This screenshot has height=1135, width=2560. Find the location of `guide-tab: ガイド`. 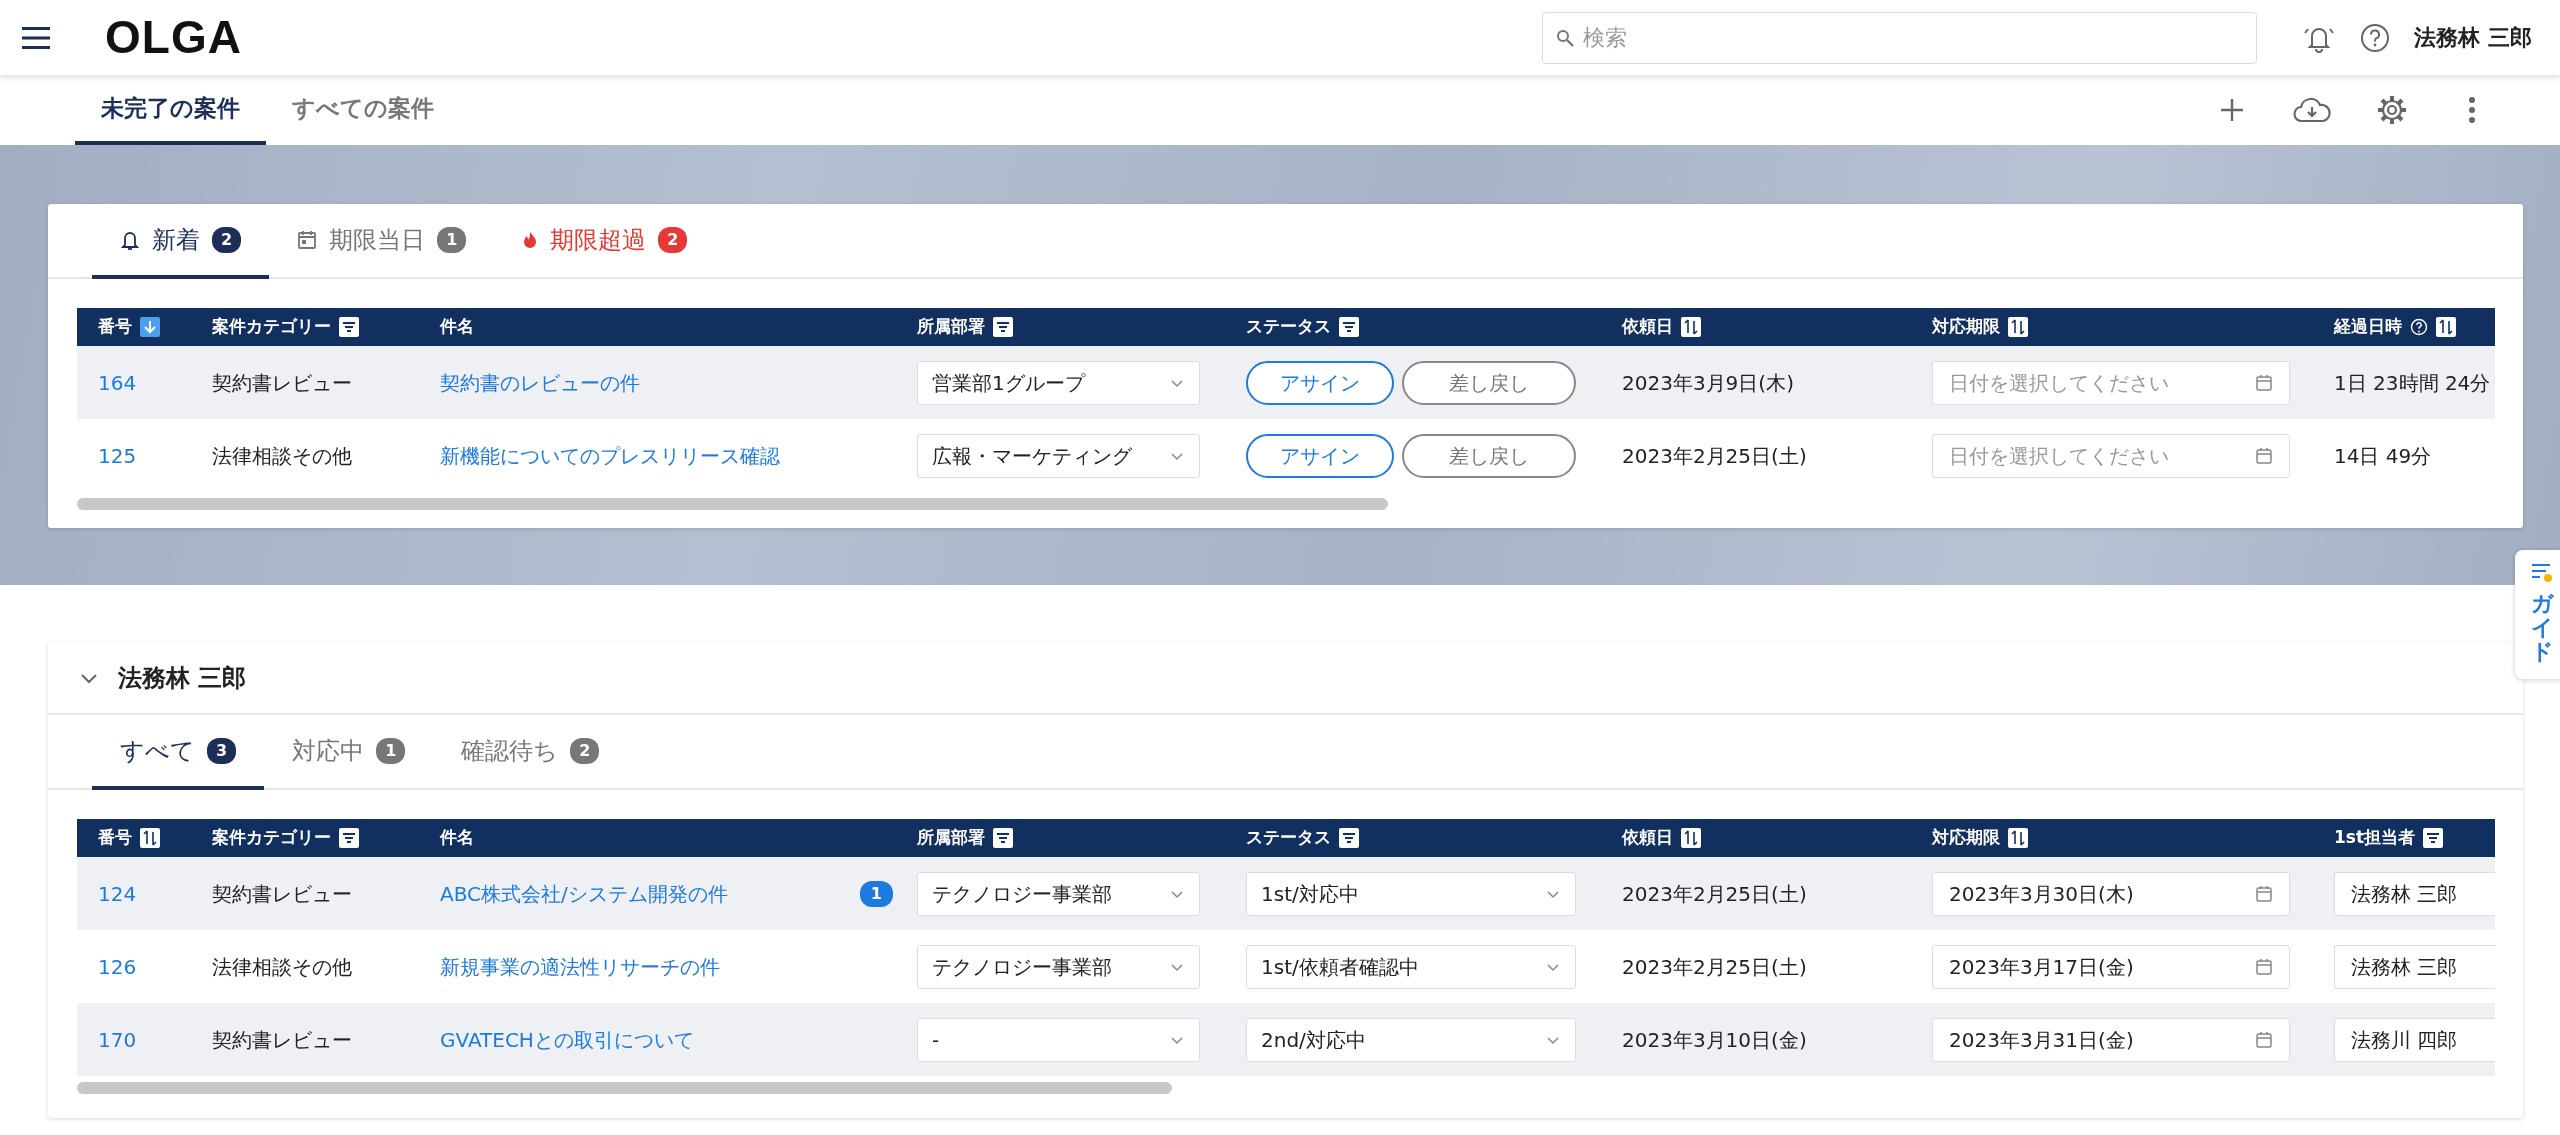

guide-tab: ガイド is located at coordinates (2537, 614).